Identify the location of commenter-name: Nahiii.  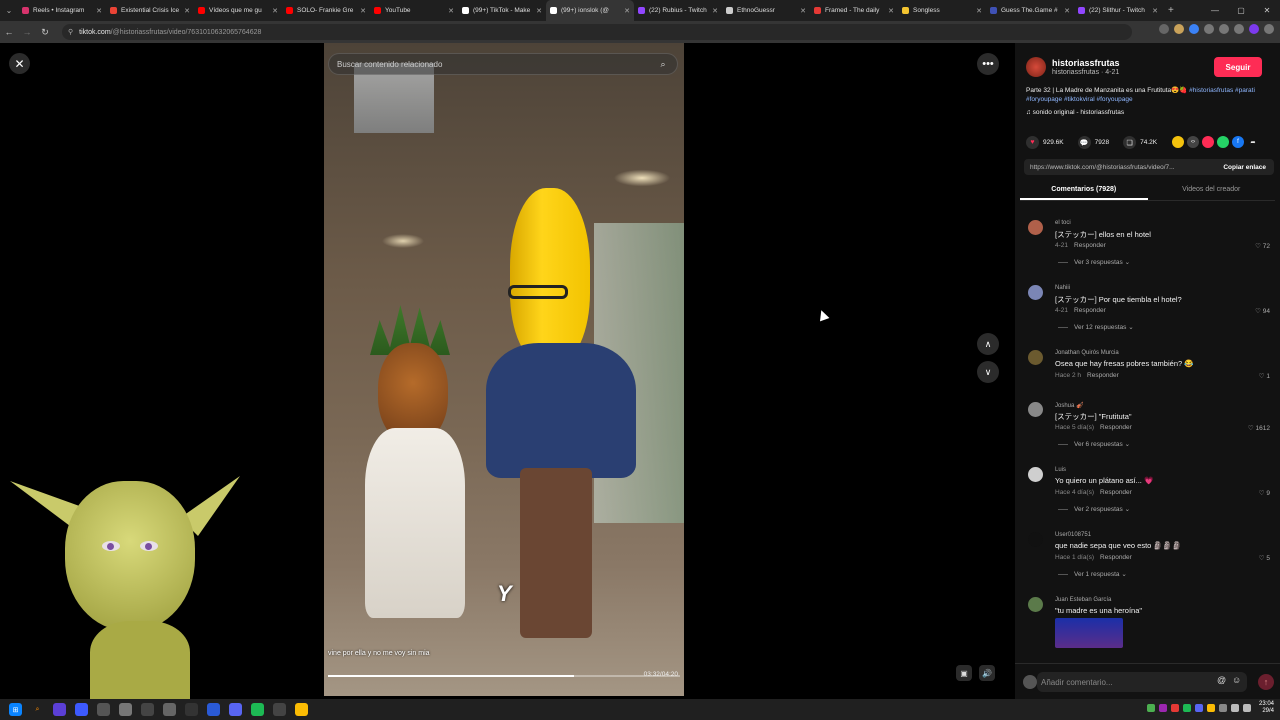
(1062, 288).